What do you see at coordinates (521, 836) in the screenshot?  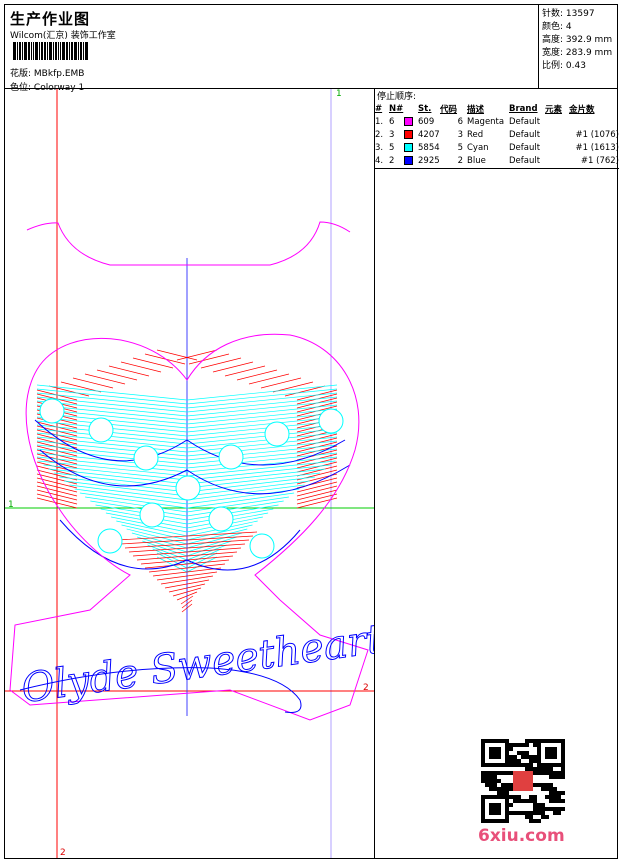 I see `watermark-logo: 6xiu.com` at bounding box center [521, 836].